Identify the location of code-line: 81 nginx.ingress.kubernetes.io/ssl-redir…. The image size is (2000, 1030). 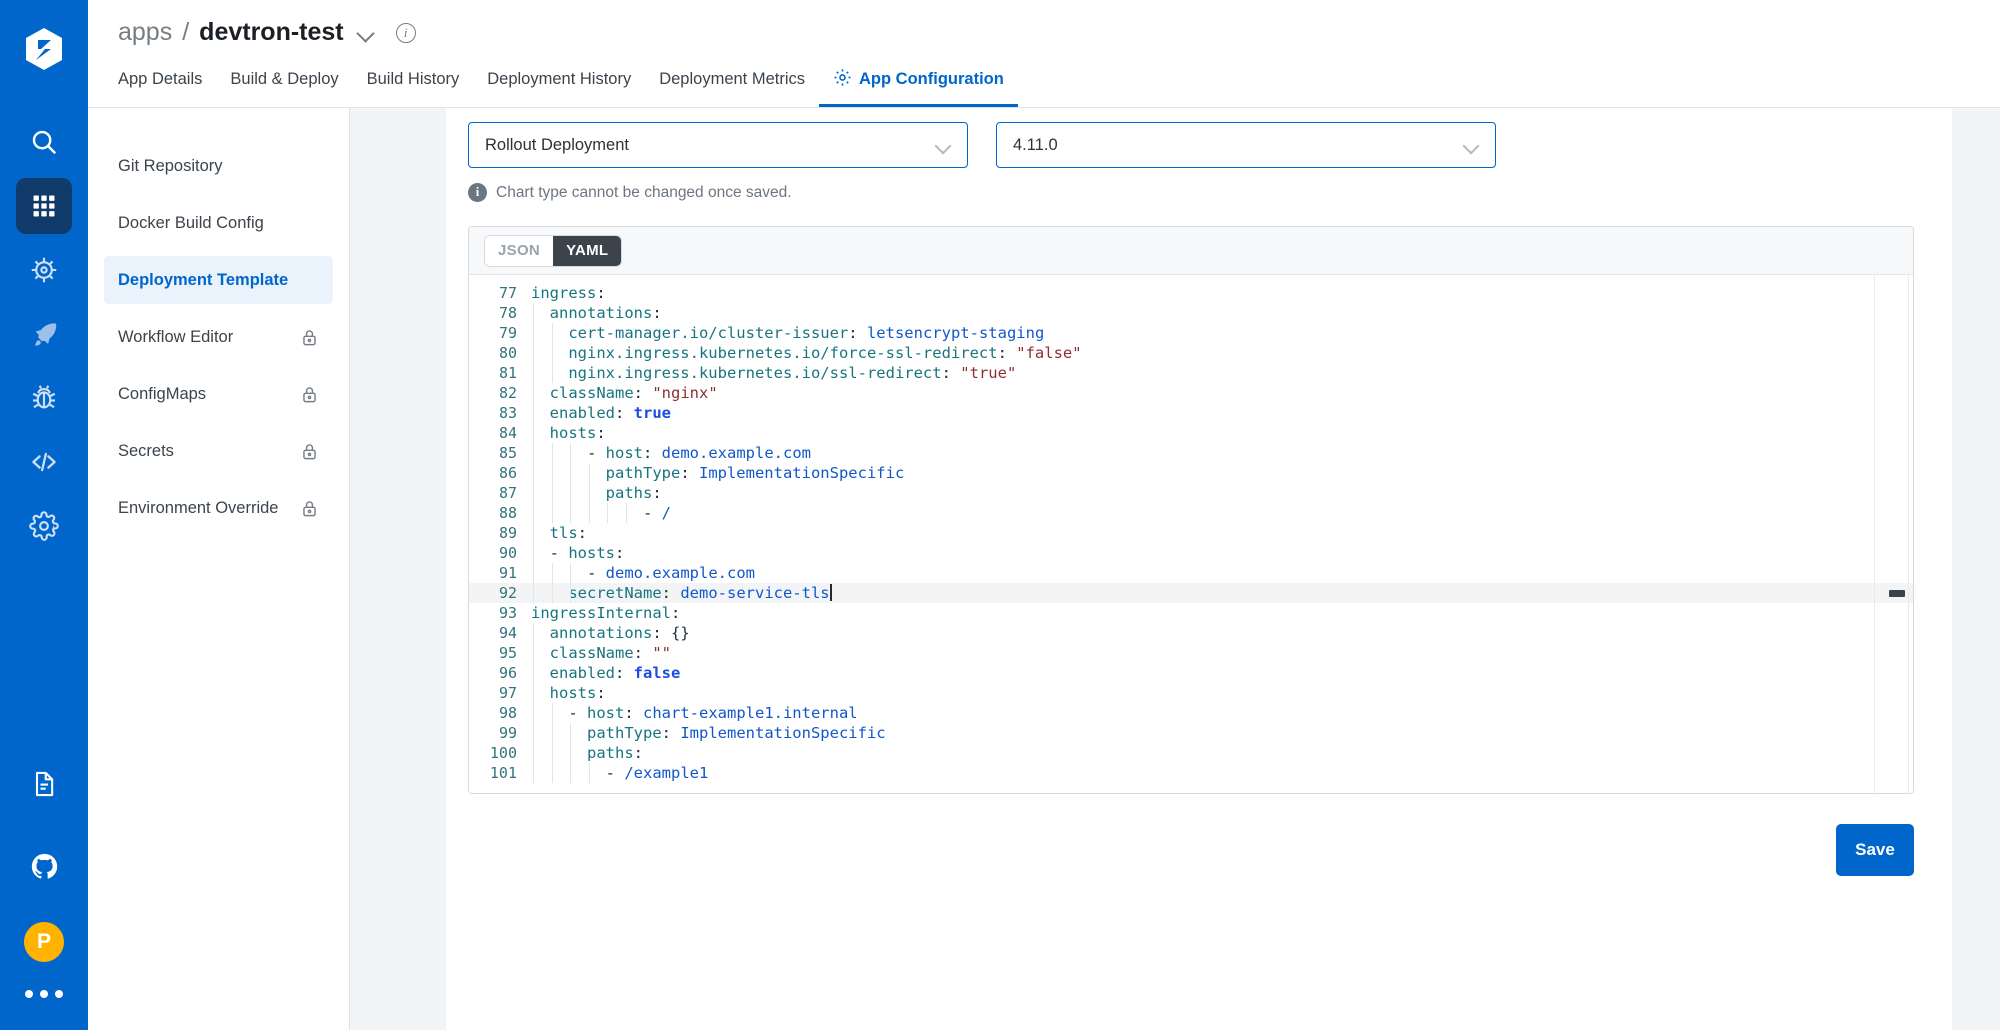
(1191, 373).